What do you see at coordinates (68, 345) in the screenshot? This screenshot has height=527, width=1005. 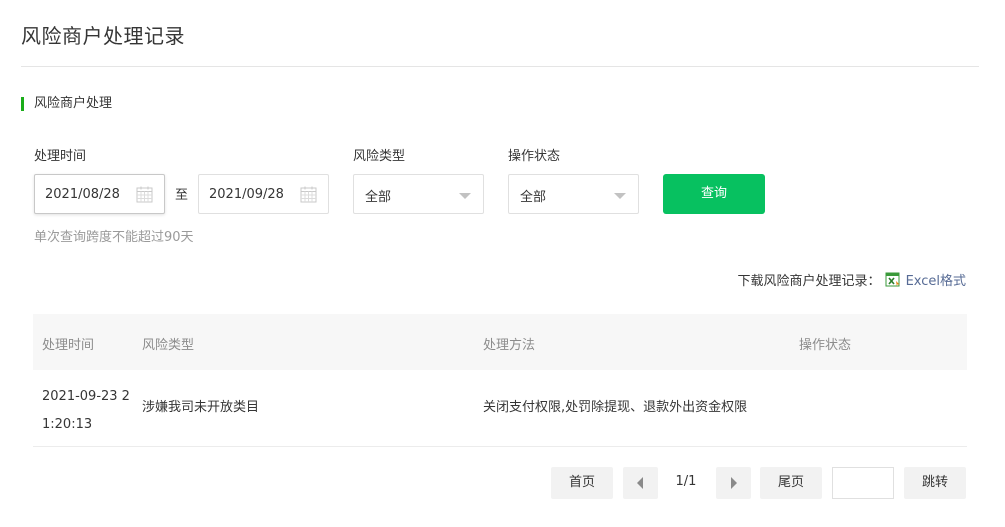 I see `column-header-time: 处理时间` at bounding box center [68, 345].